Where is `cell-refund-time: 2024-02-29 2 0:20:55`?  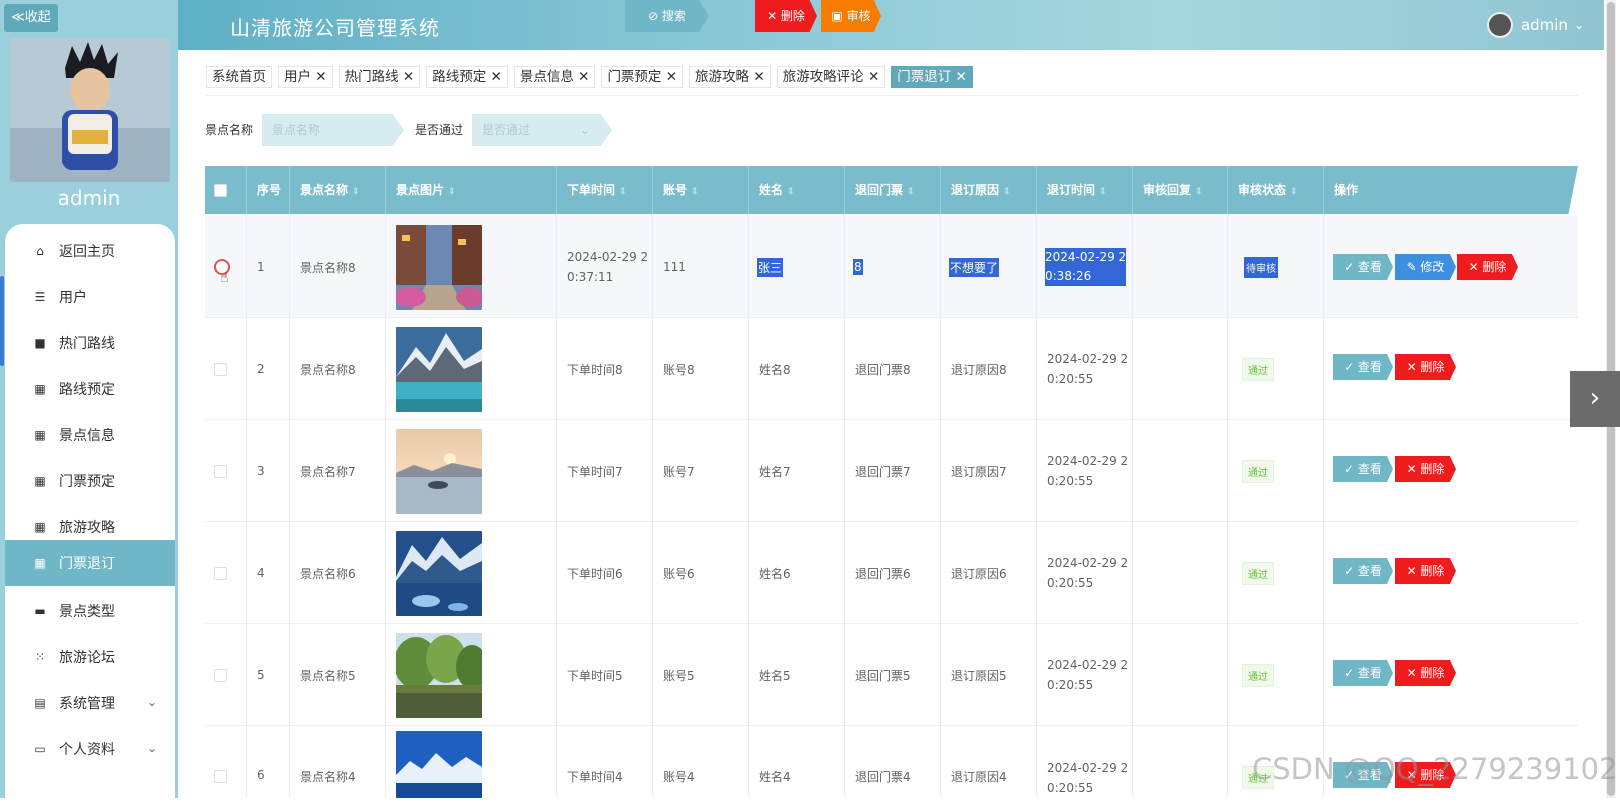 cell-refund-time: 2024-02-29 2 0:20:55 is located at coordinates (1085, 471).